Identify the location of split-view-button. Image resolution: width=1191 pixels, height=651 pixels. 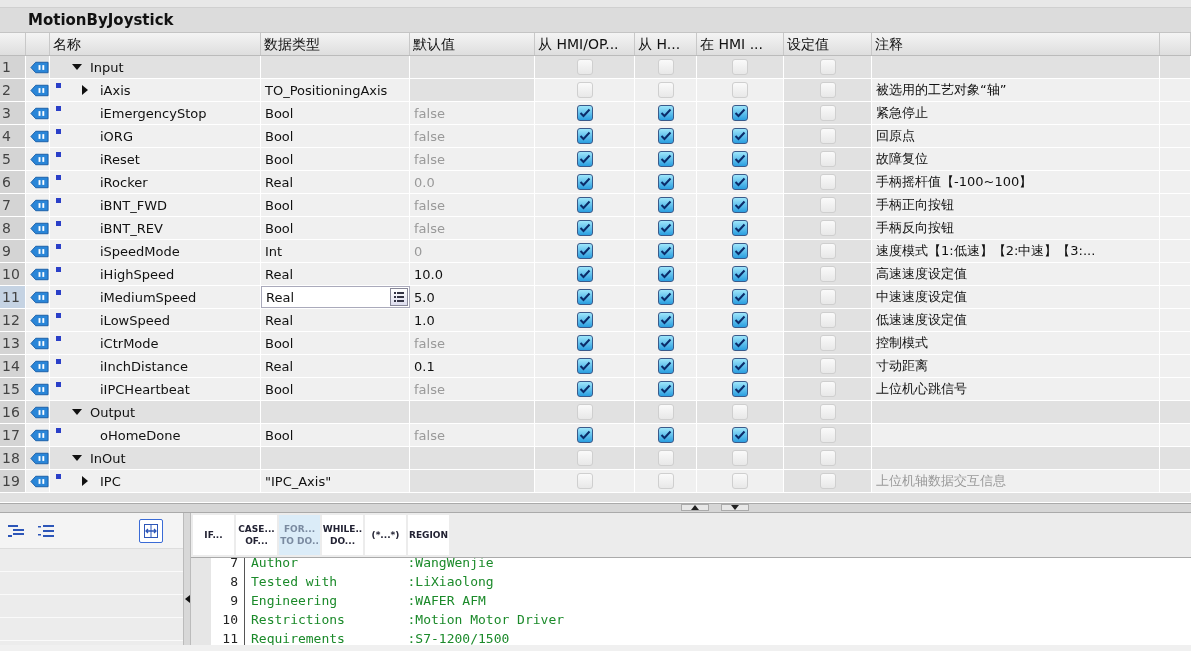
(151, 530).